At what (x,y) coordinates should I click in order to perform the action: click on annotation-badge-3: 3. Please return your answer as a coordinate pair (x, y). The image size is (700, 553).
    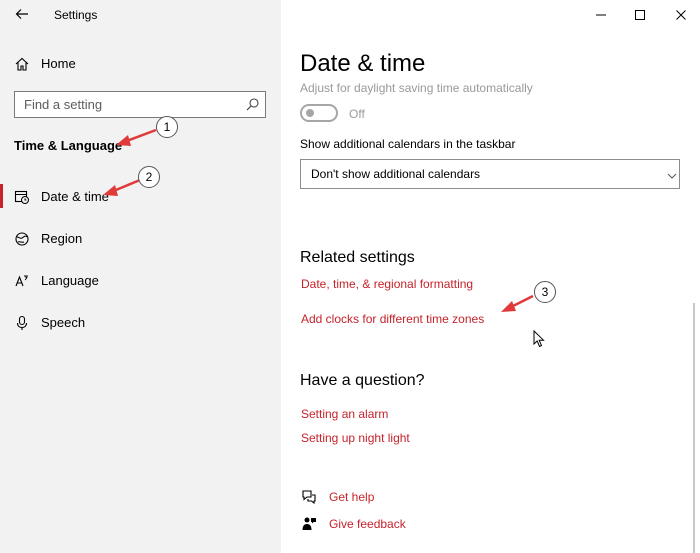
    Looking at the image, I should click on (545, 292).